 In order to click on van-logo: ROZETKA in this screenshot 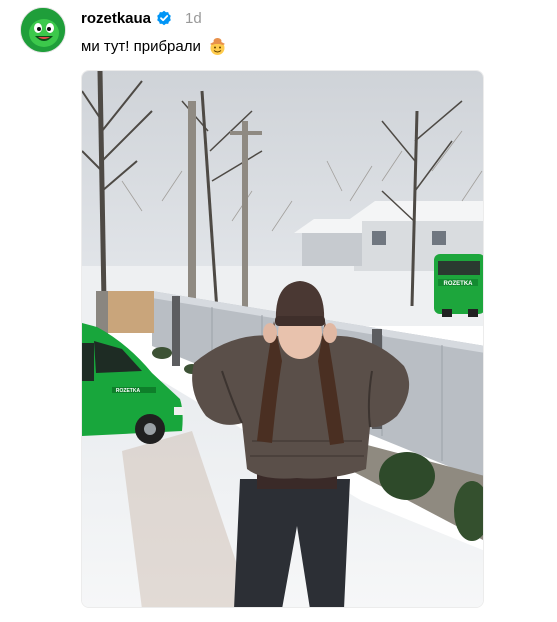, I will do `click(459, 284)`.